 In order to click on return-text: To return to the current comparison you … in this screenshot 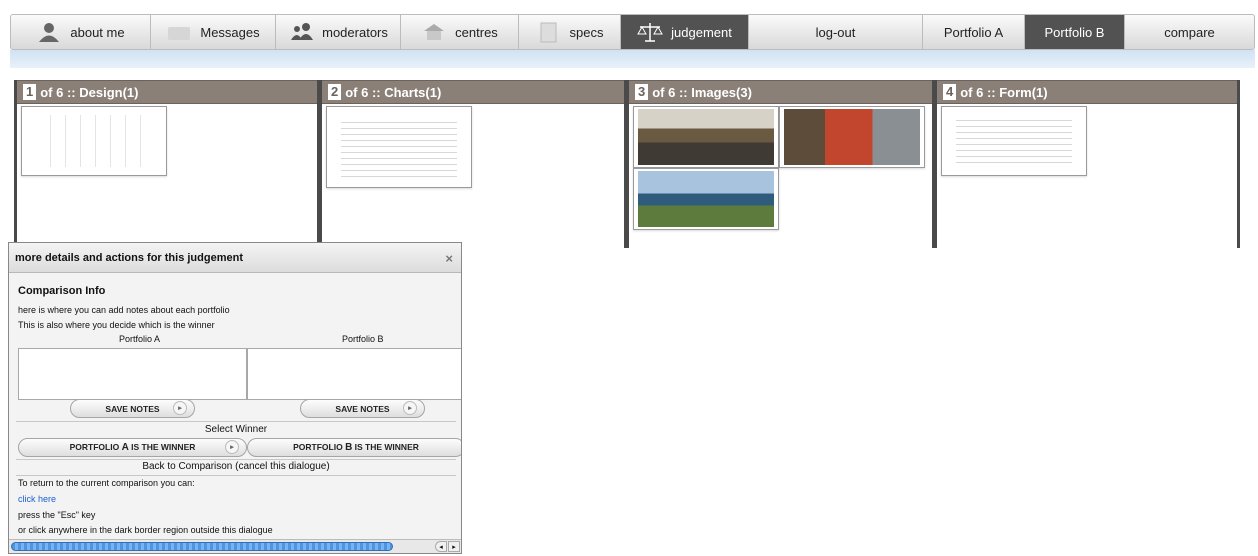, I will do `click(106, 483)`.